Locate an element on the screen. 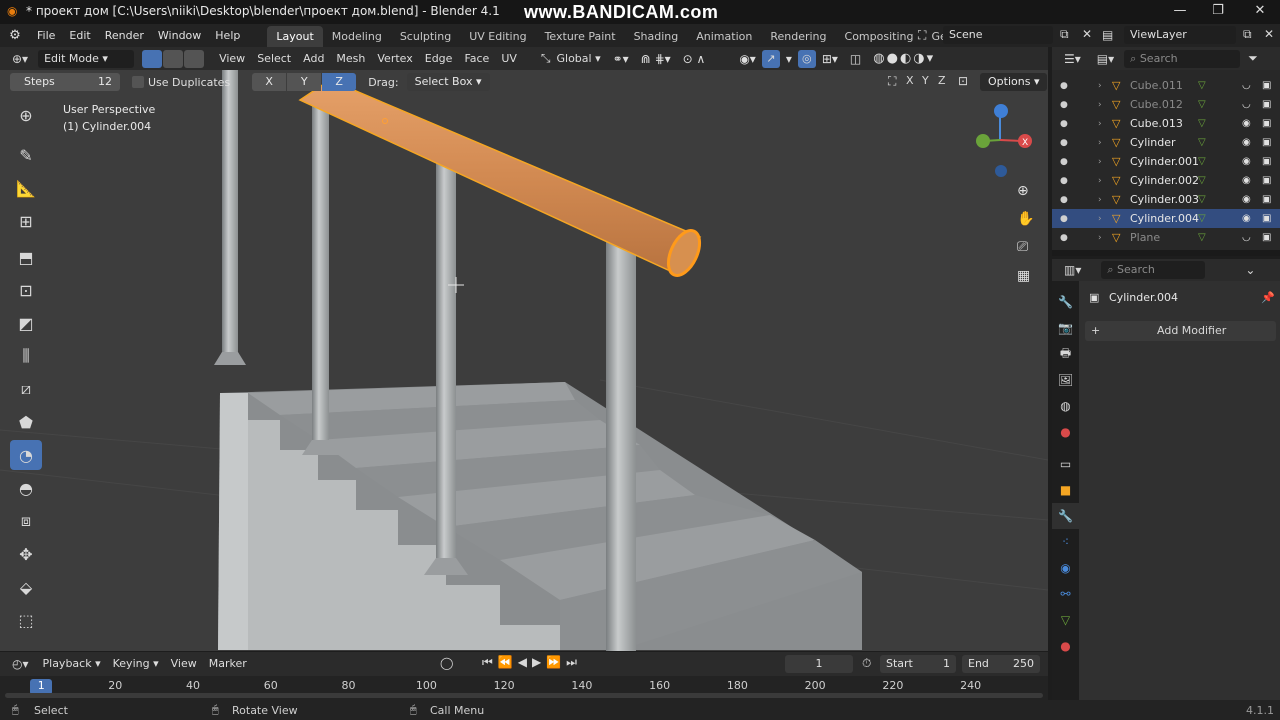  new-view-layer-icon: ⧉ is located at coordinates (1247, 34).